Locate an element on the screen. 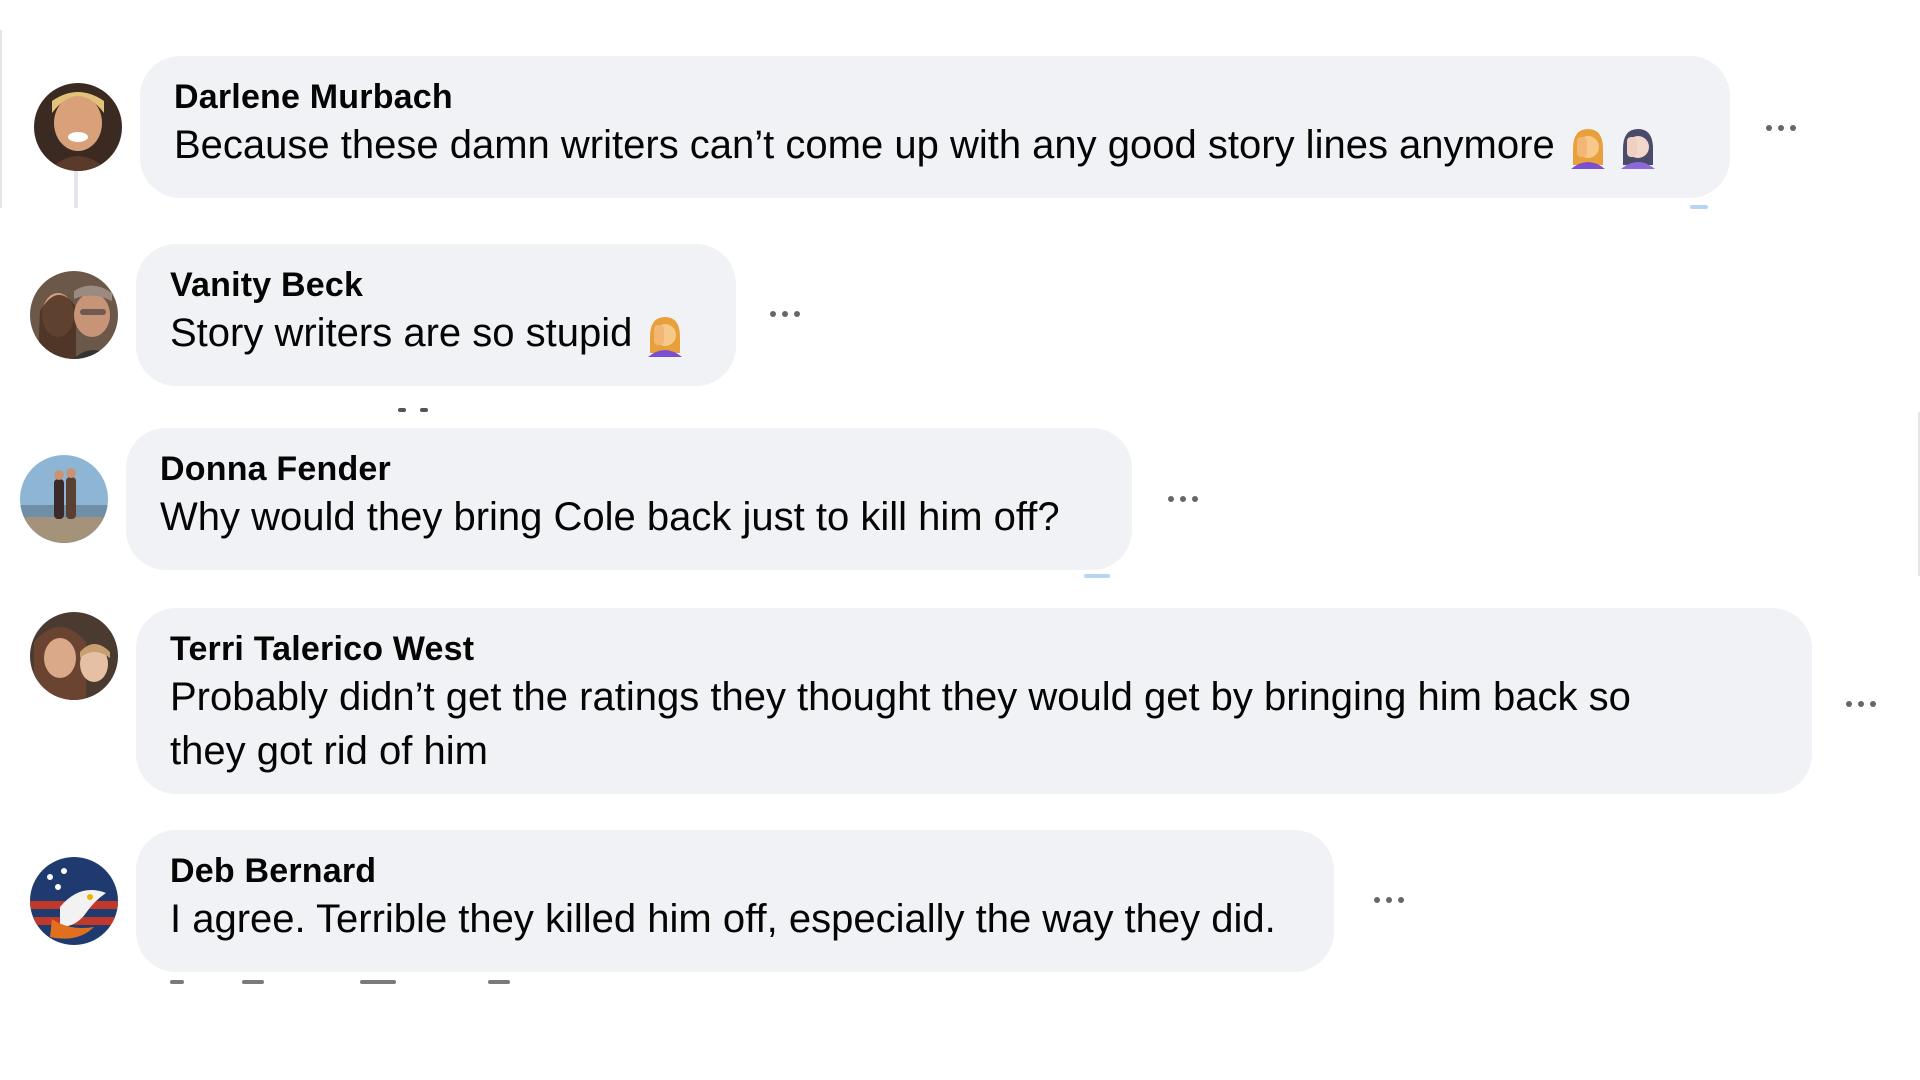  comment-author: Vanity Beck is located at coordinates (436, 285).